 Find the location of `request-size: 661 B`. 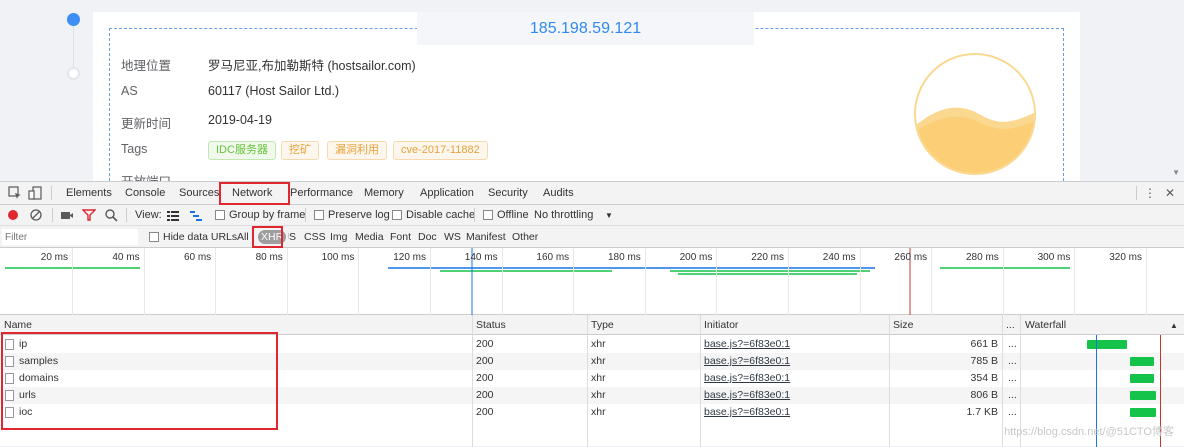

request-size: 661 B is located at coordinates (984, 344).